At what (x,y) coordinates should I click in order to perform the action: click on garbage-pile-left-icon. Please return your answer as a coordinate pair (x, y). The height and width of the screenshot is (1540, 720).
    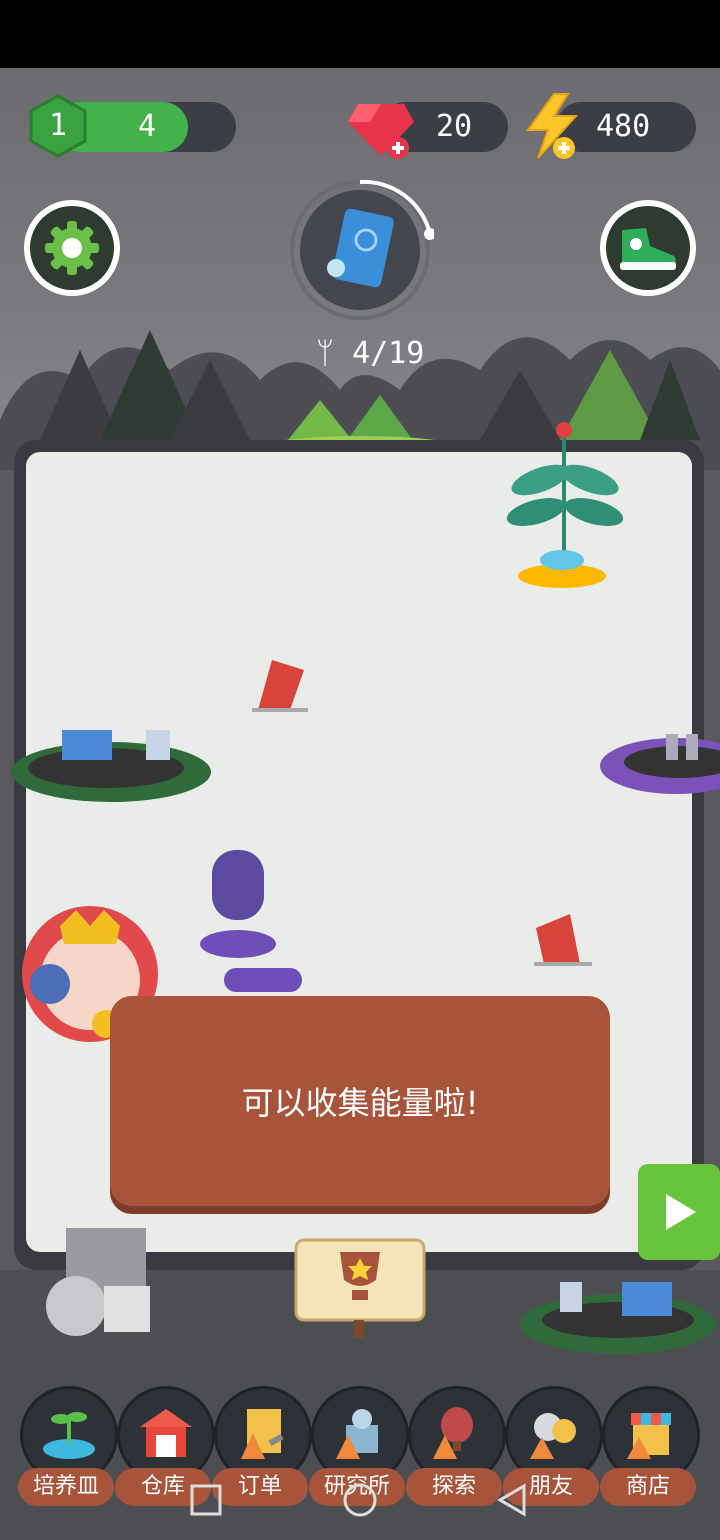
    Looking at the image, I should click on (111, 766).